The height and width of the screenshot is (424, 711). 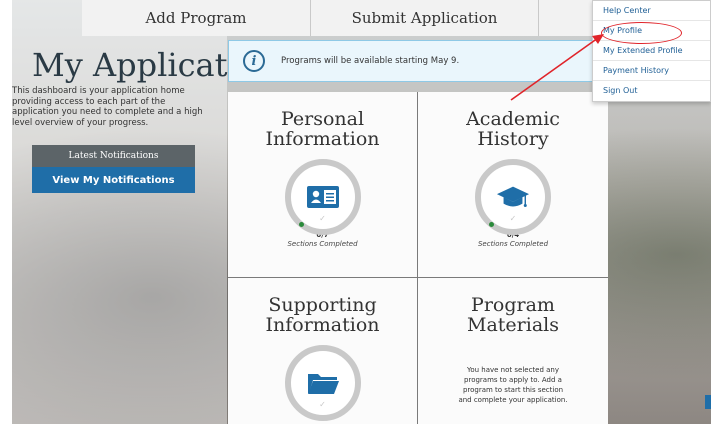 What do you see at coordinates (322, 129) in the screenshot?
I see `card-title: Personal Information` at bounding box center [322, 129].